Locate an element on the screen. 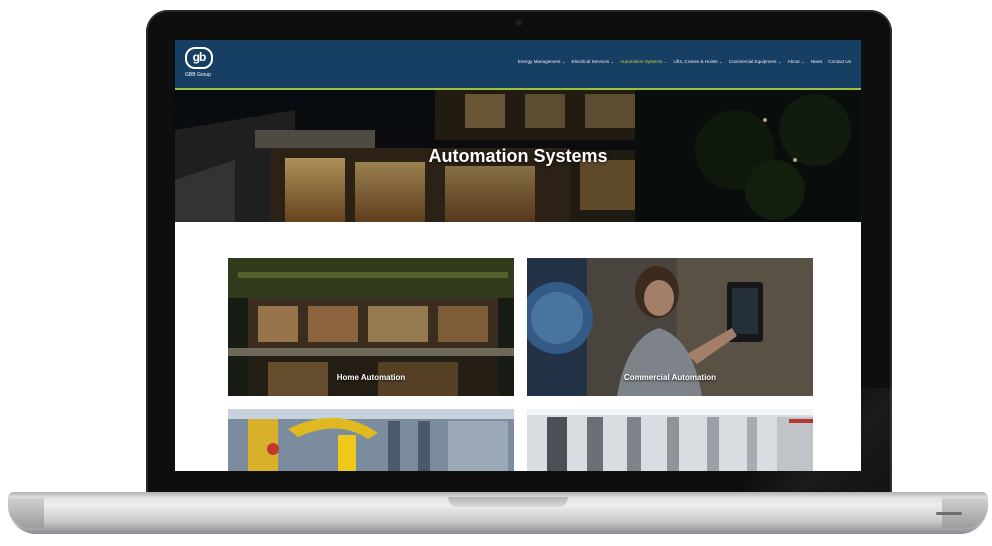  nav-item-lifts-cranes-hoists: Lifts, Cranes & Hoists ⌄ is located at coordinates (697, 62).